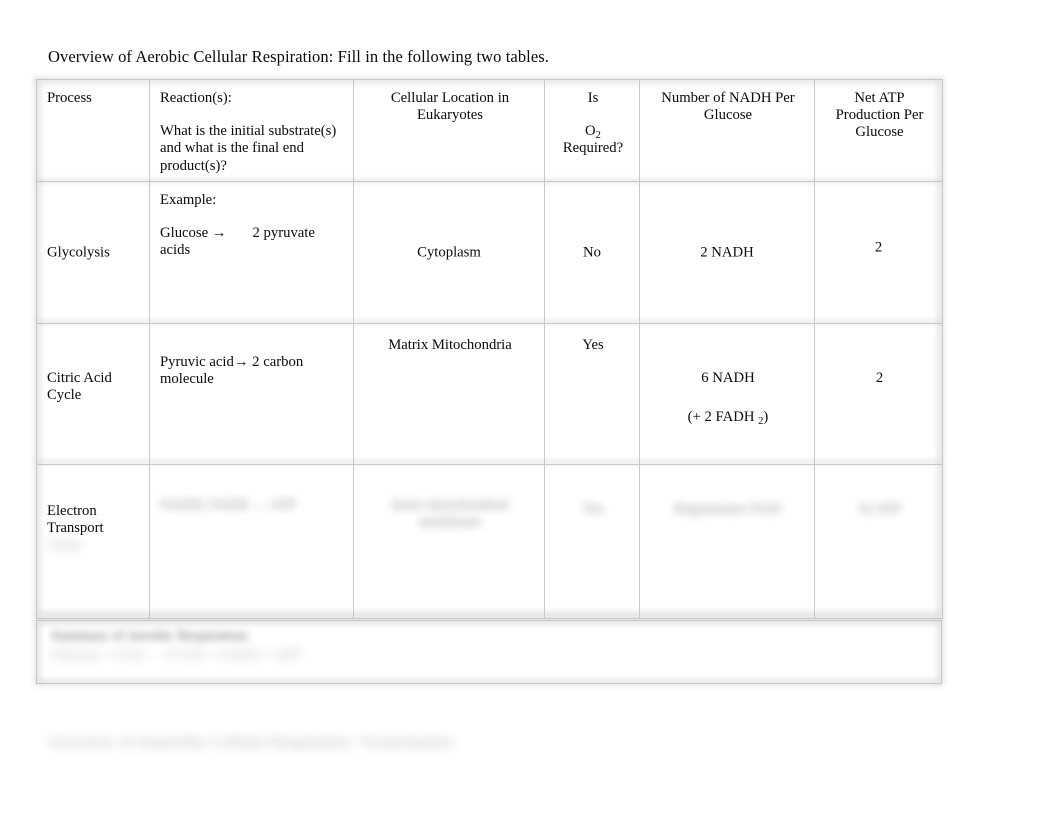 This screenshot has width=1062, height=822. What do you see at coordinates (450, 115) in the screenshot?
I see `header-location-line2: Eukaryotes` at bounding box center [450, 115].